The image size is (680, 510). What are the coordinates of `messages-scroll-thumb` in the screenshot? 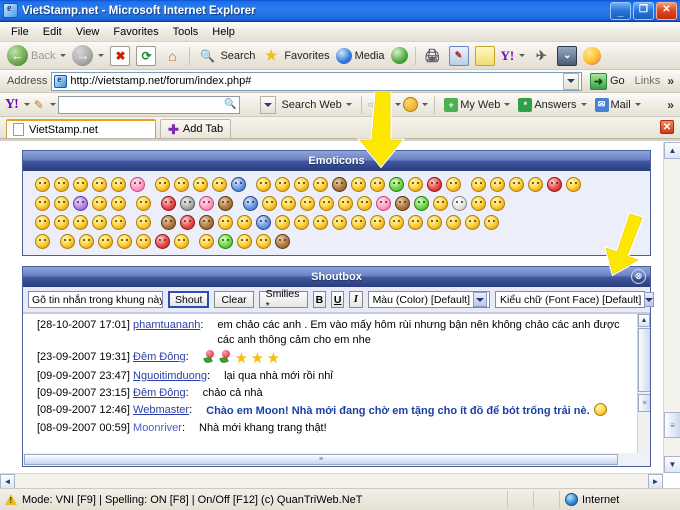 It's located at (644, 360).